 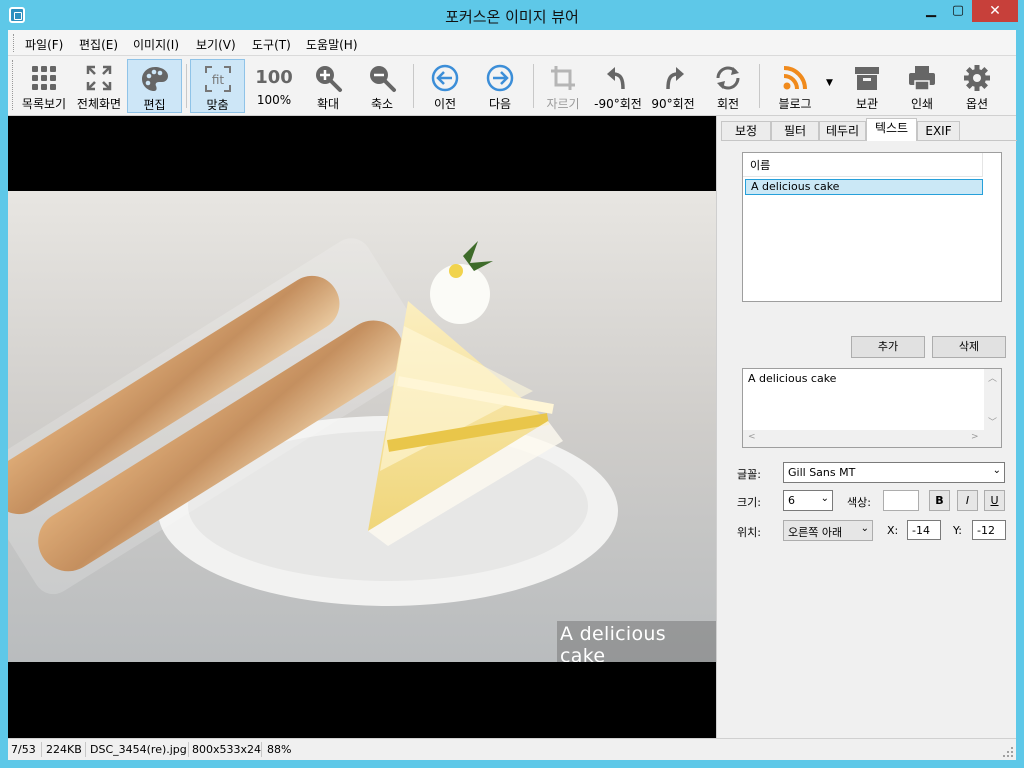 What do you see at coordinates (994, 500) in the screenshot?
I see `underline-button: U` at bounding box center [994, 500].